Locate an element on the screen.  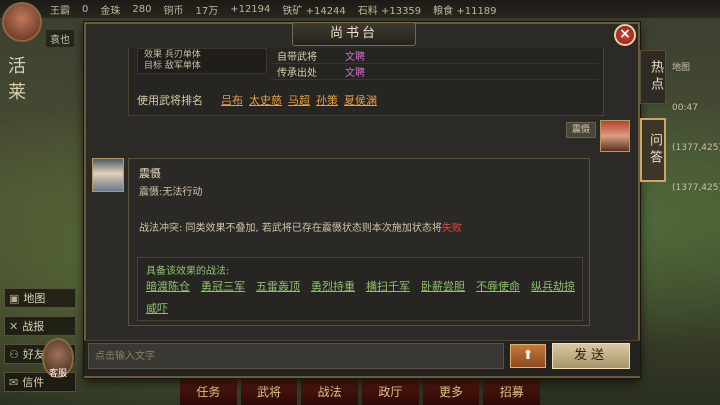
tactic-source-table: 自带武将 文聘 传承出处 文聘 is located at coordinates (435, 64).